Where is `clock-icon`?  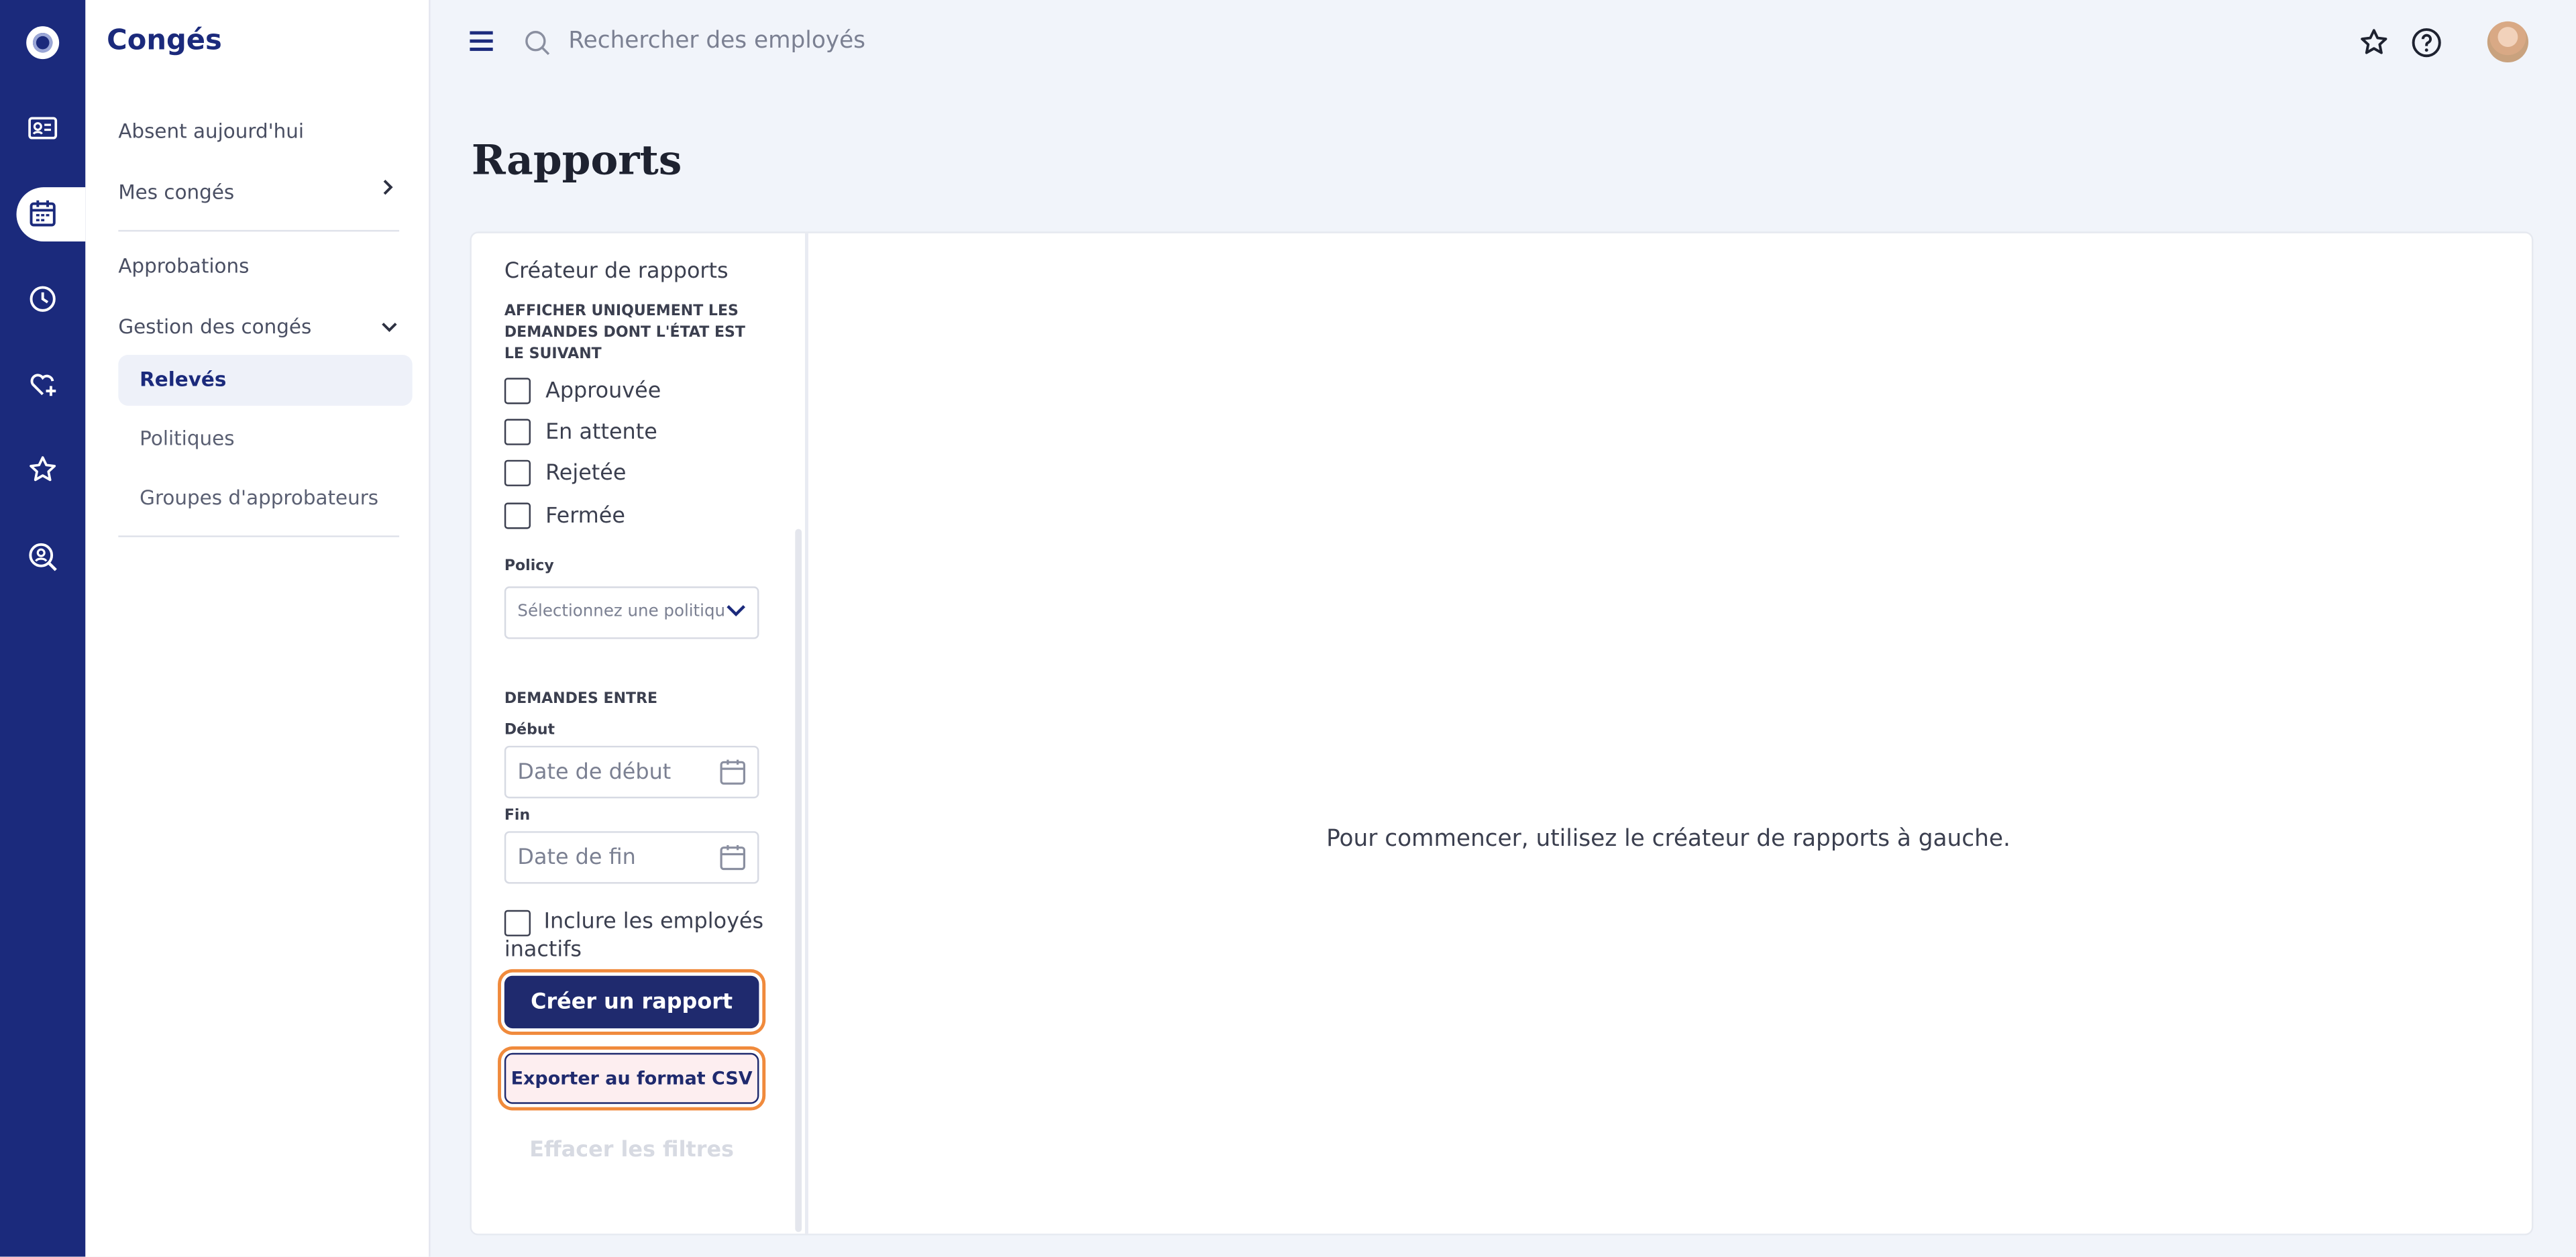 clock-icon is located at coordinates (42, 299).